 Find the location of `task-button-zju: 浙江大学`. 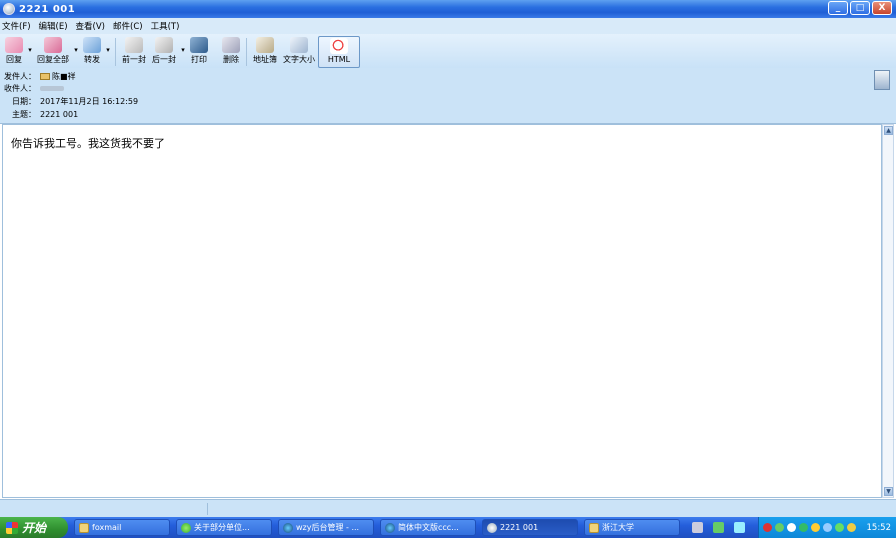

task-button-zju: 浙江大学 is located at coordinates (632, 527).